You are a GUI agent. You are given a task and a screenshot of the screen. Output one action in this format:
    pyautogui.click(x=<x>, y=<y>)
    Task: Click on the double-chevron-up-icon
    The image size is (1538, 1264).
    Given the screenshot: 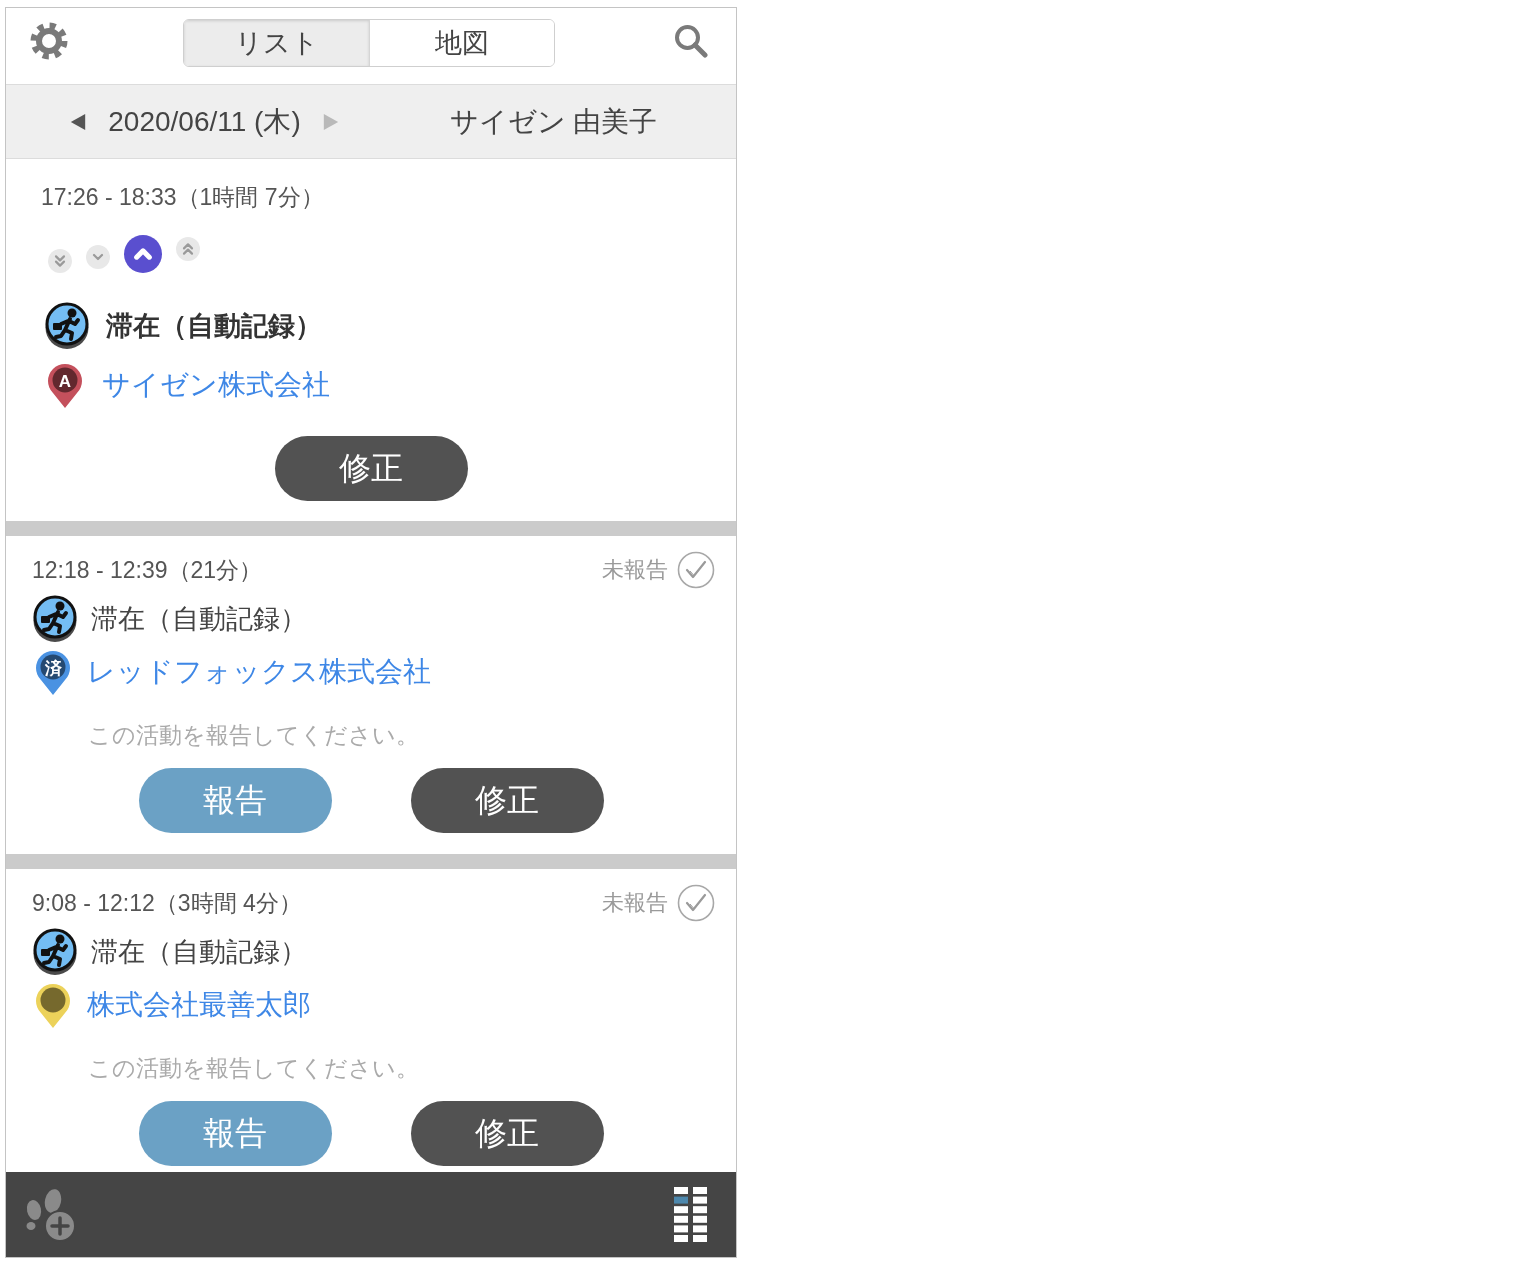 What is the action you would take?
    pyautogui.click(x=188, y=249)
    